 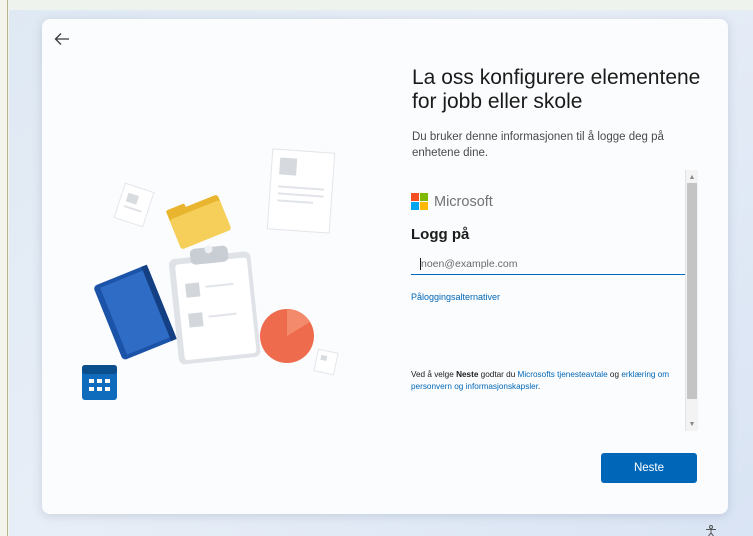 What do you see at coordinates (214, 305) in the screenshot?
I see `clipboard-icon` at bounding box center [214, 305].